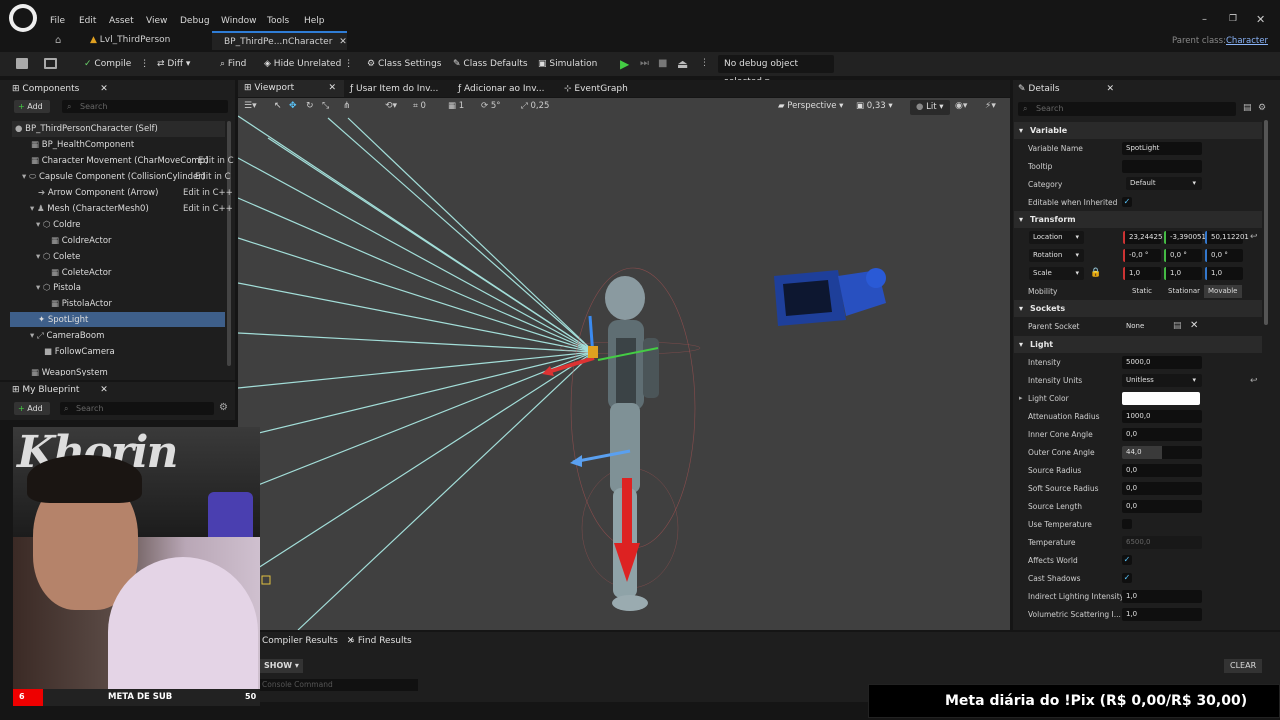 This screenshot has height=720, width=1280. I want to click on mobility-movable: Movable, so click(1223, 291).